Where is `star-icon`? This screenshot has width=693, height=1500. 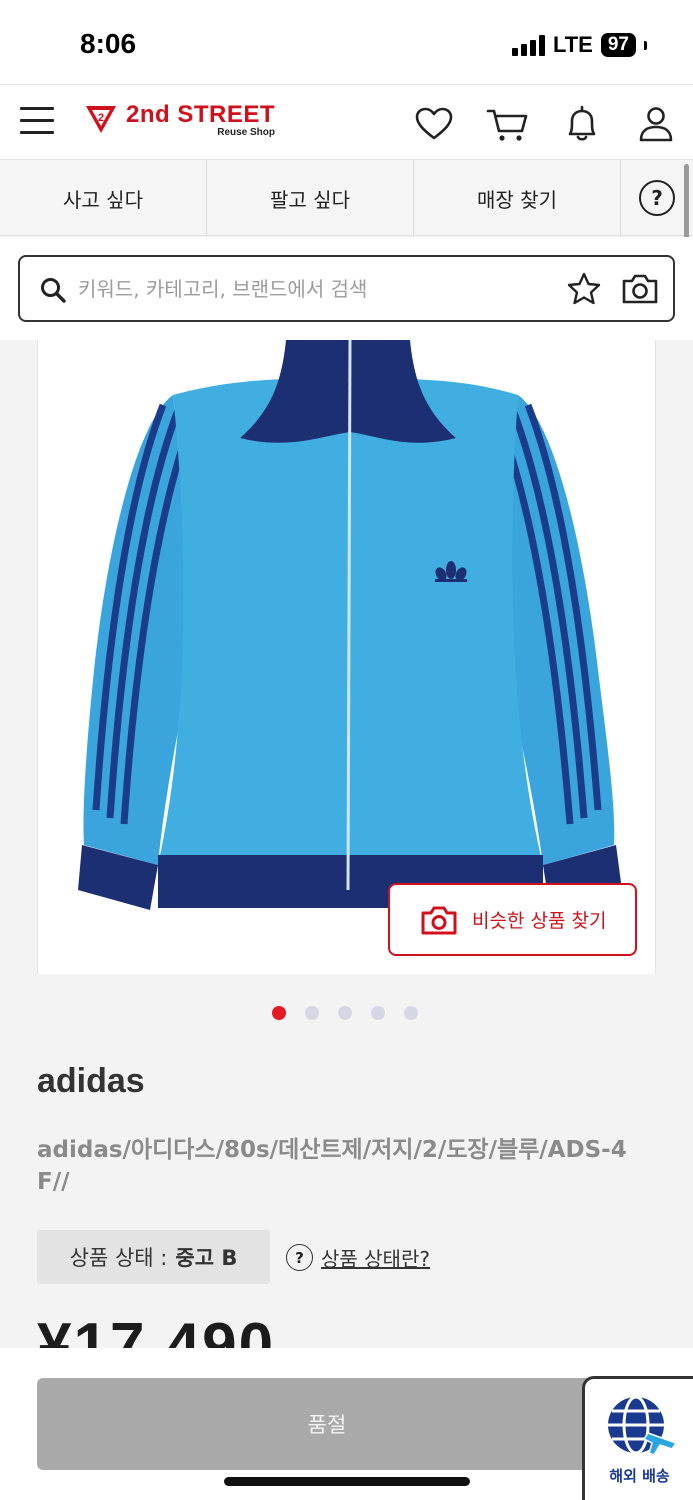
star-icon is located at coordinates (584, 289).